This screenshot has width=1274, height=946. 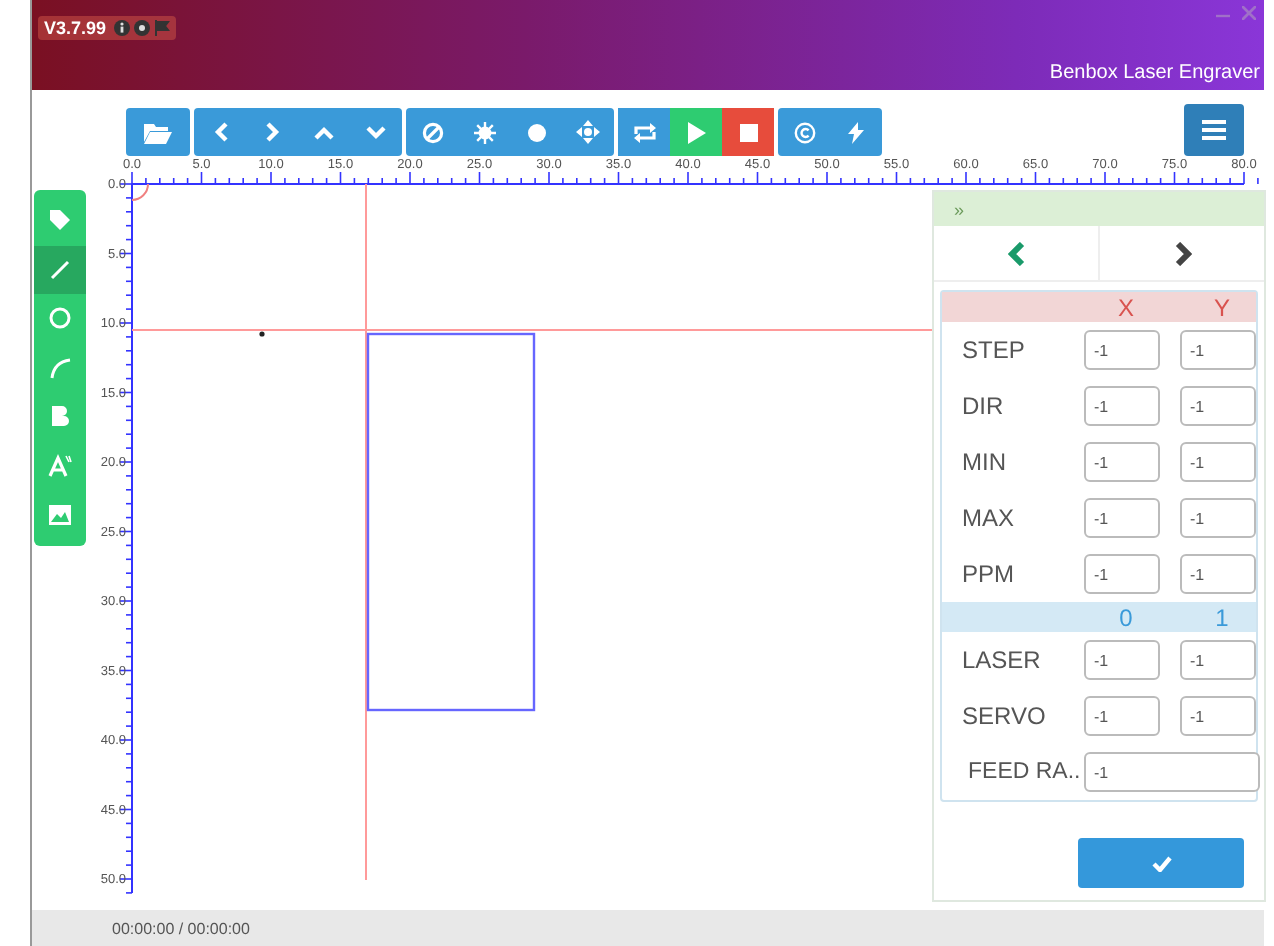 What do you see at coordinates (1161, 863) in the screenshot?
I see `check-icon` at bounding box center [1161, 863].